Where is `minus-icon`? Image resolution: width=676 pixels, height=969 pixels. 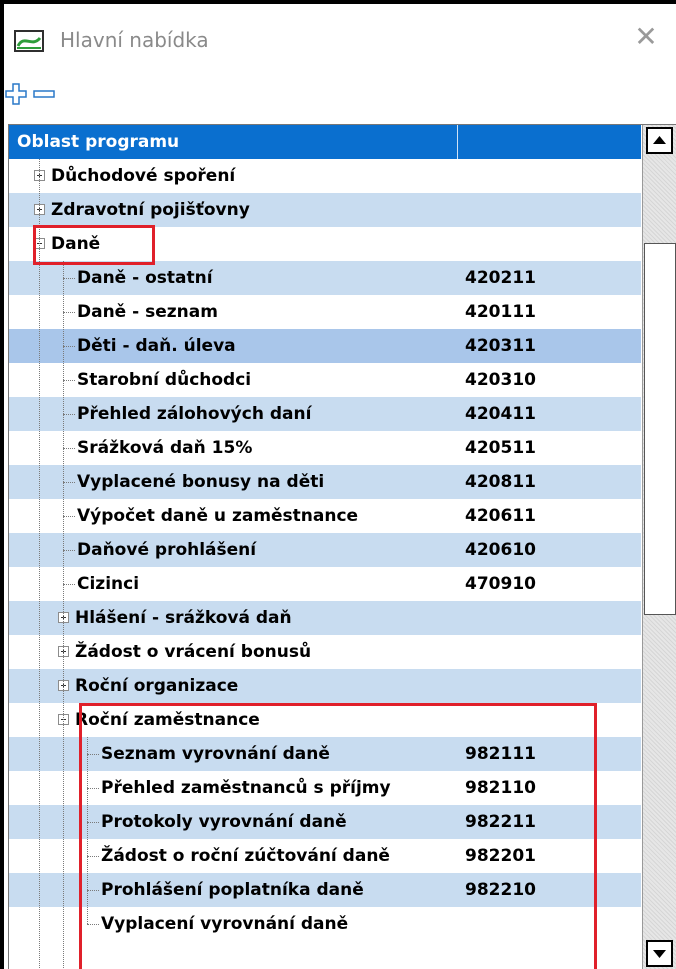 minus-icon is located at coordinates (44, 94).